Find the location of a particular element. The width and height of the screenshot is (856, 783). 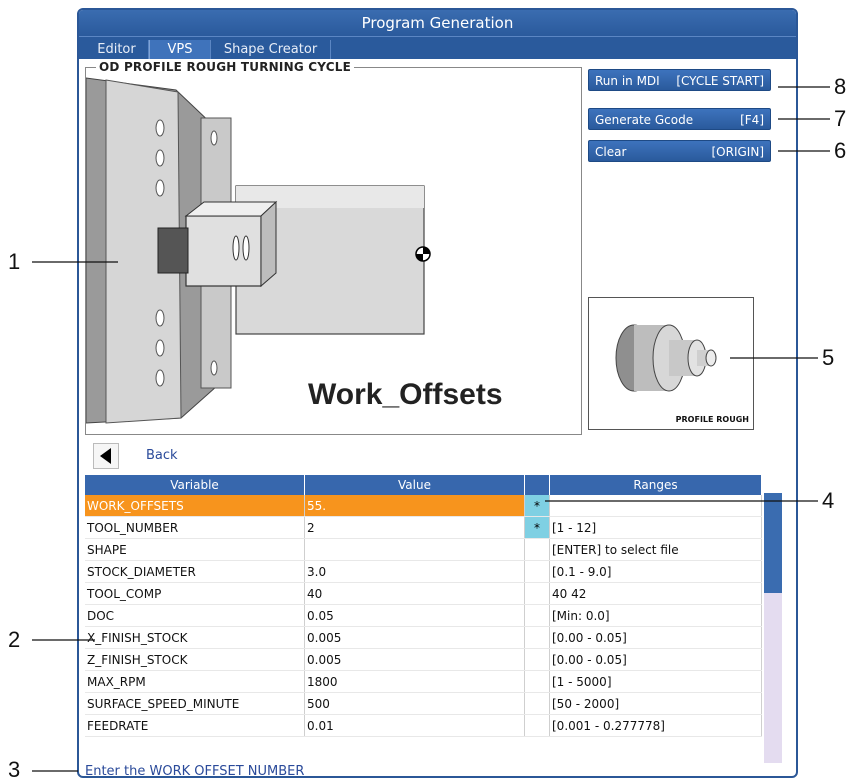

variable-cell: TOOL_COMP is located at coordinates (195, 593).